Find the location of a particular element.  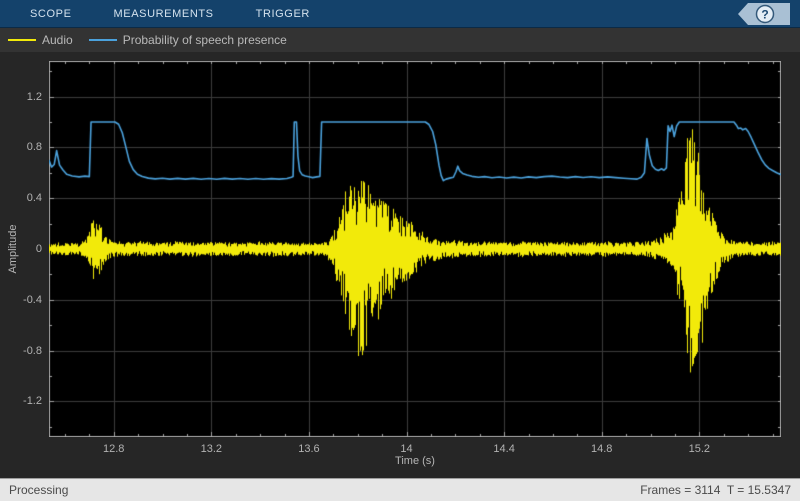

y-tick-label: 0 is located at coordinates (38, 249).